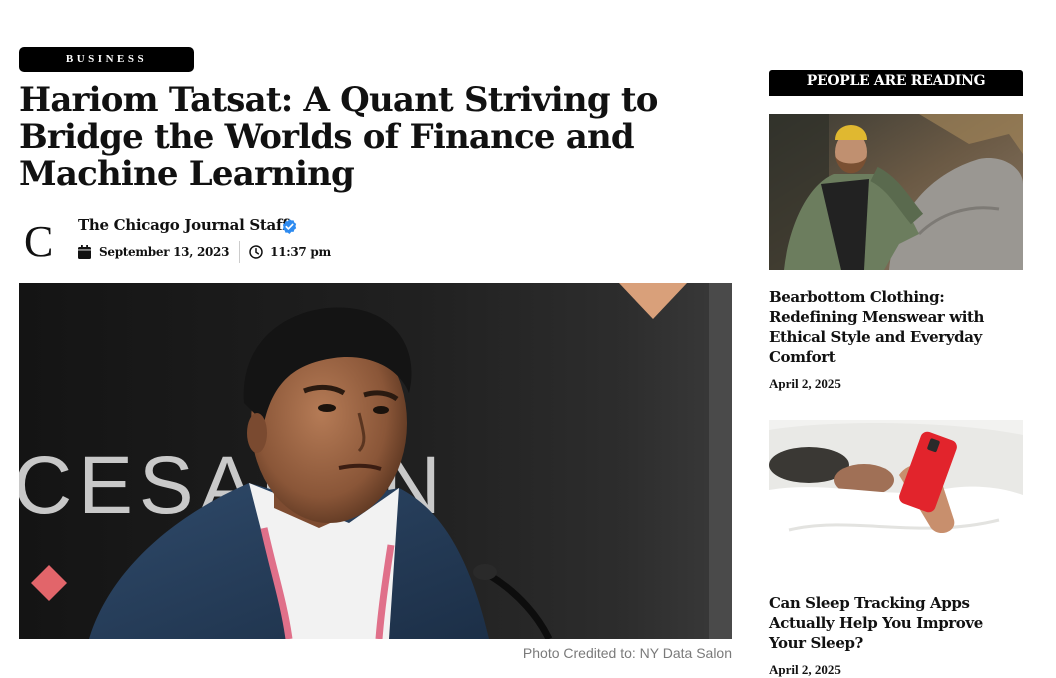 Image resolution: width=1056 pixels, height=678 pixels. I want to click on photo-credit: Photo Credited to: NY Data Salon, so click(627, 653).